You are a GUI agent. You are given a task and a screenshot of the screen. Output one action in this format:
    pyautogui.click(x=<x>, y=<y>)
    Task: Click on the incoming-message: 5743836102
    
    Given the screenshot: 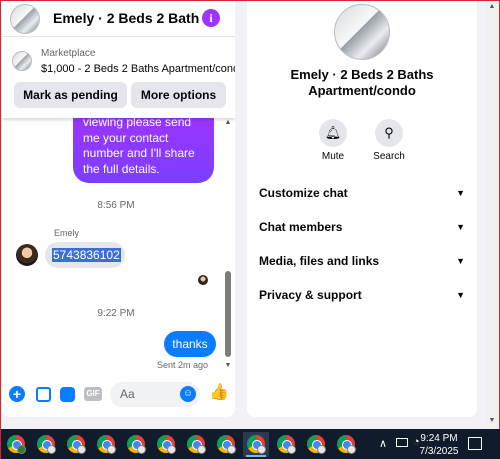 What is the action you would take?
    pyautogui.click(x=85, y=255)
    